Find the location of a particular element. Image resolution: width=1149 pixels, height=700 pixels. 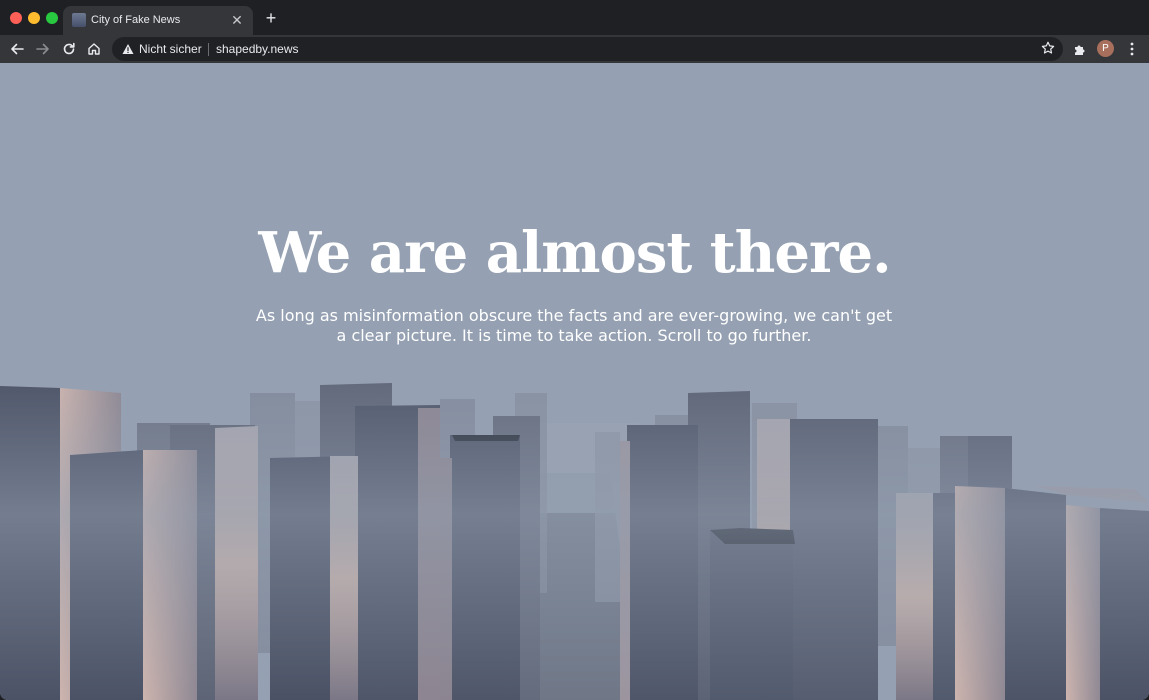

close-icon: ✕ is located at coordinates (237, 20).